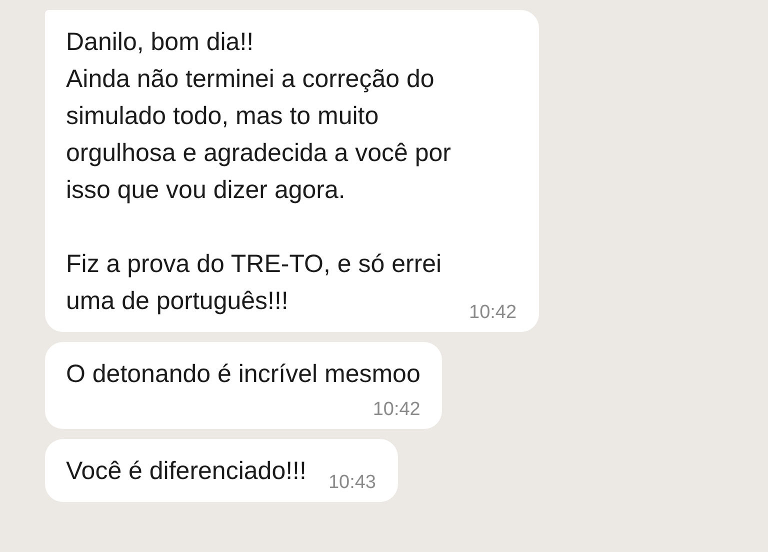  I want to click on message-text: Você é diferenciado!!!, so click(186, 471).